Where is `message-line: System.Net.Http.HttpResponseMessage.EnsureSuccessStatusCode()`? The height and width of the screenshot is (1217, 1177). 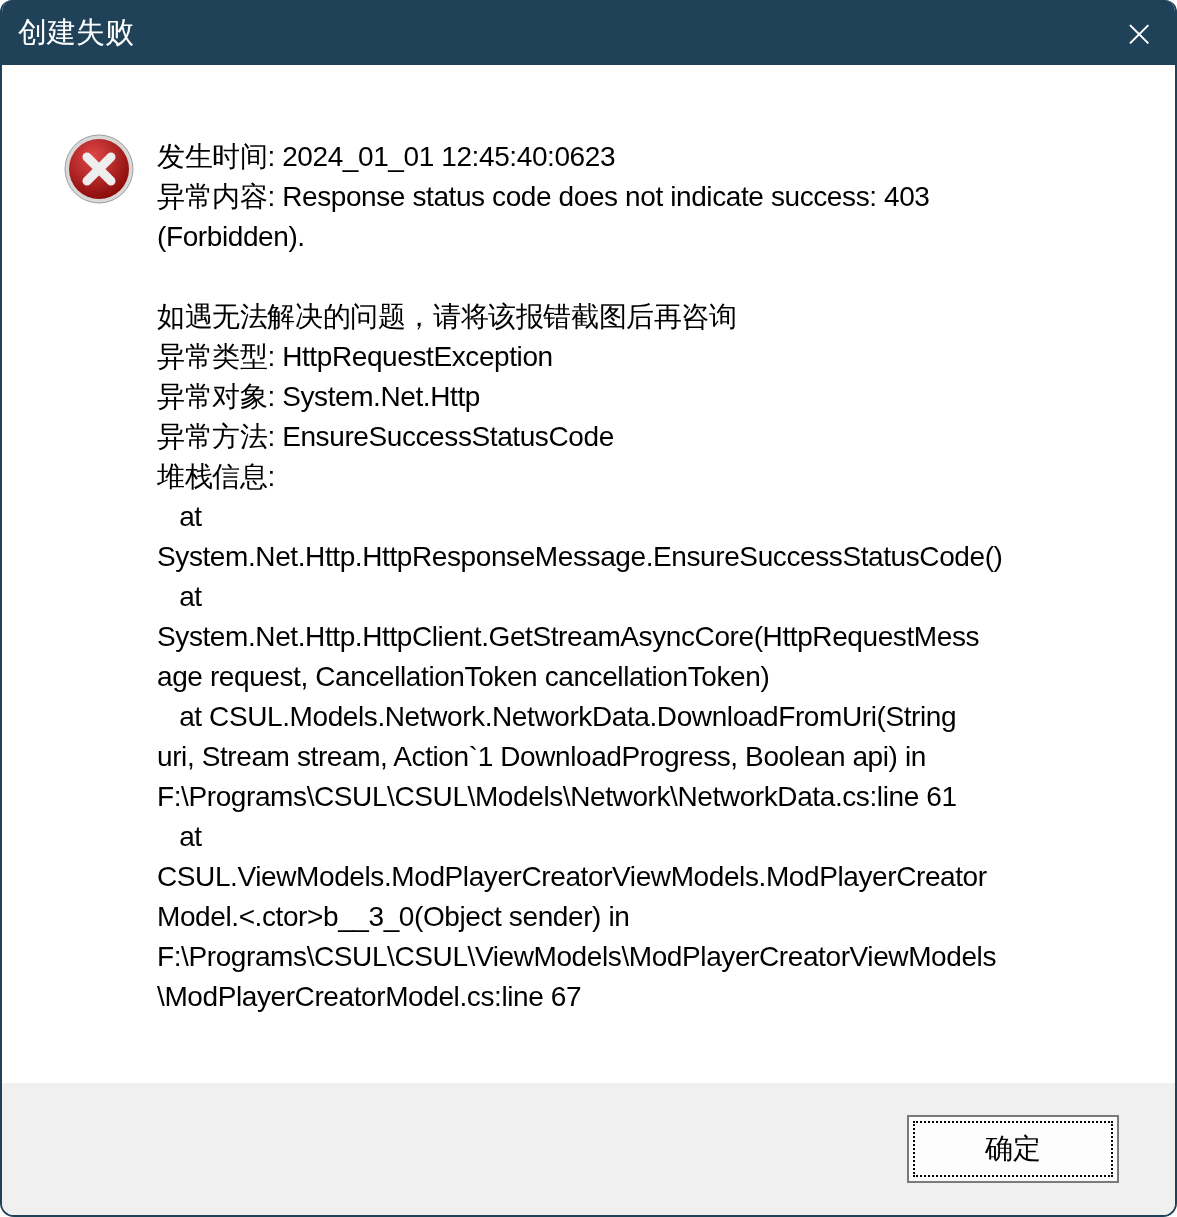
message-line: System.Net.Http.HttpResponseMessage.EnsureSuccessStatusCode() is located at coordinates (580, 557).